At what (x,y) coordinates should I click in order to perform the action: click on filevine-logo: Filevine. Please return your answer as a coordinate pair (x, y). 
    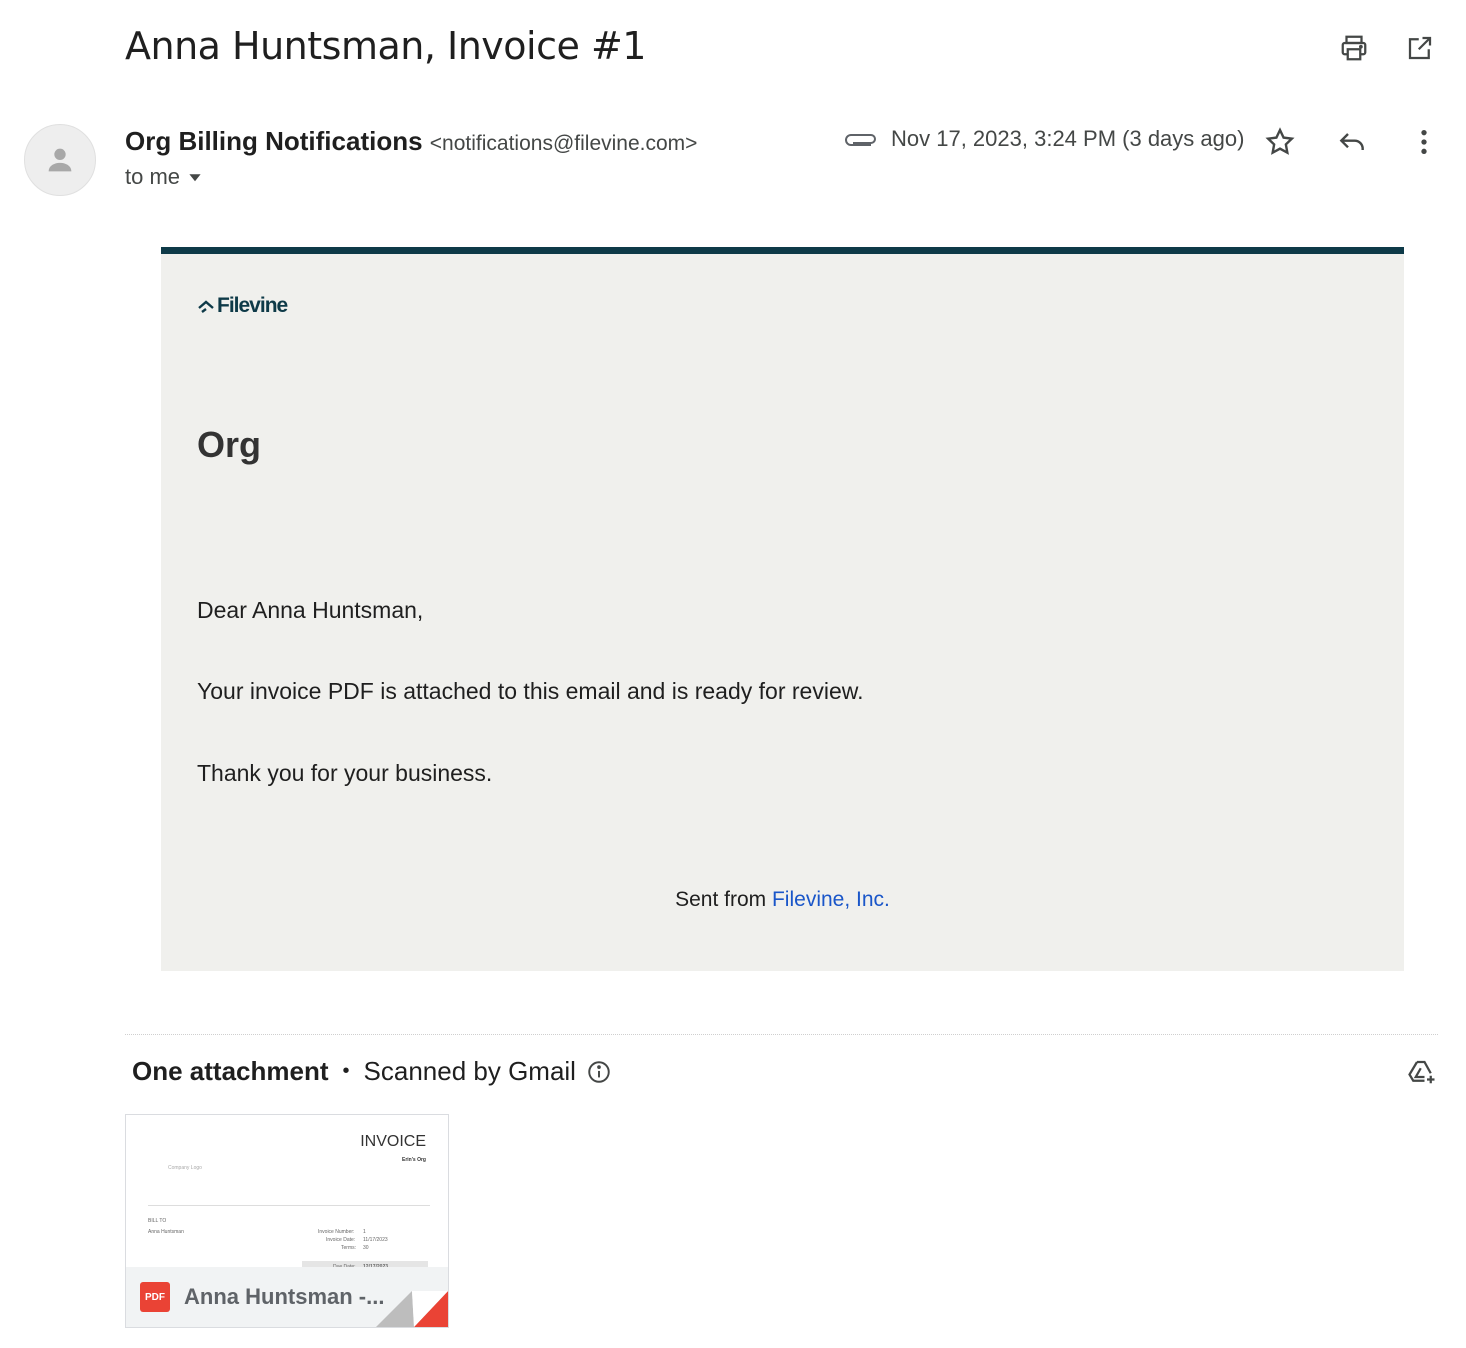
    Looking at the image, I should click on (242, 306).